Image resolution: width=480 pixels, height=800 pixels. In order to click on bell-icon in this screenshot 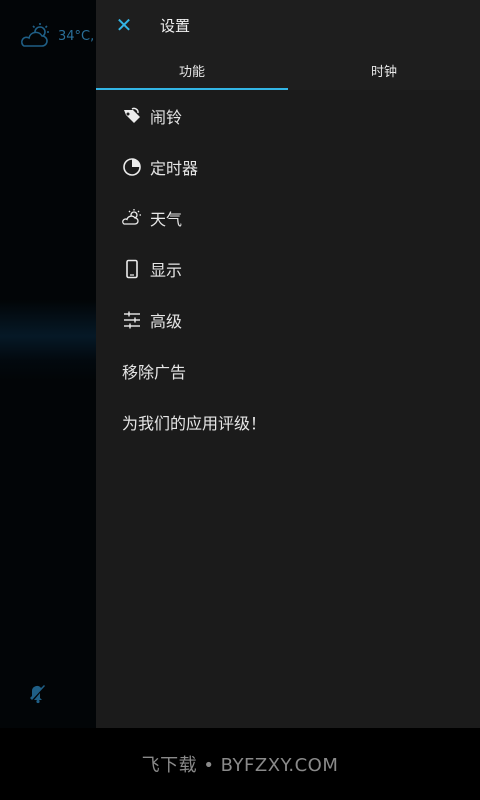, I will do `click(37, 693)`.